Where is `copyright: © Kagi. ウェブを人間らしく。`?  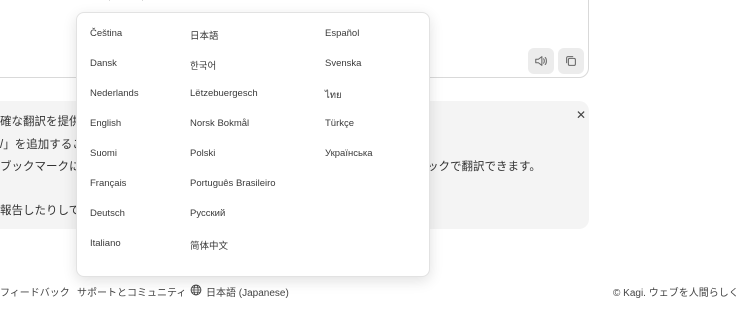
copyright: © Kagi. ウェブを人間らしく。 is located at coordinates (676, 293).